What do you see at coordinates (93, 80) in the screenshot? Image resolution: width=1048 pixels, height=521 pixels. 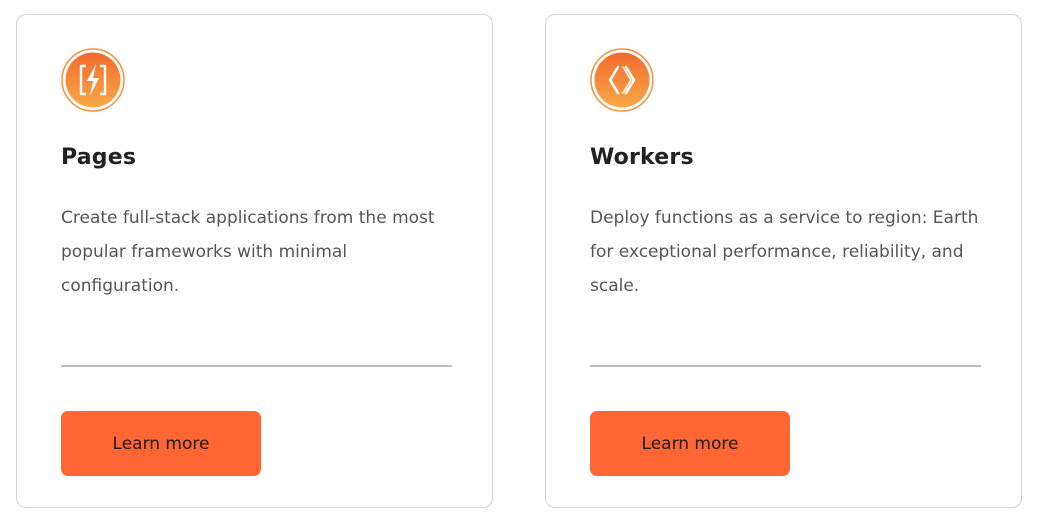 I see `pages-lightning-icon` at bounding box center [93, 80].